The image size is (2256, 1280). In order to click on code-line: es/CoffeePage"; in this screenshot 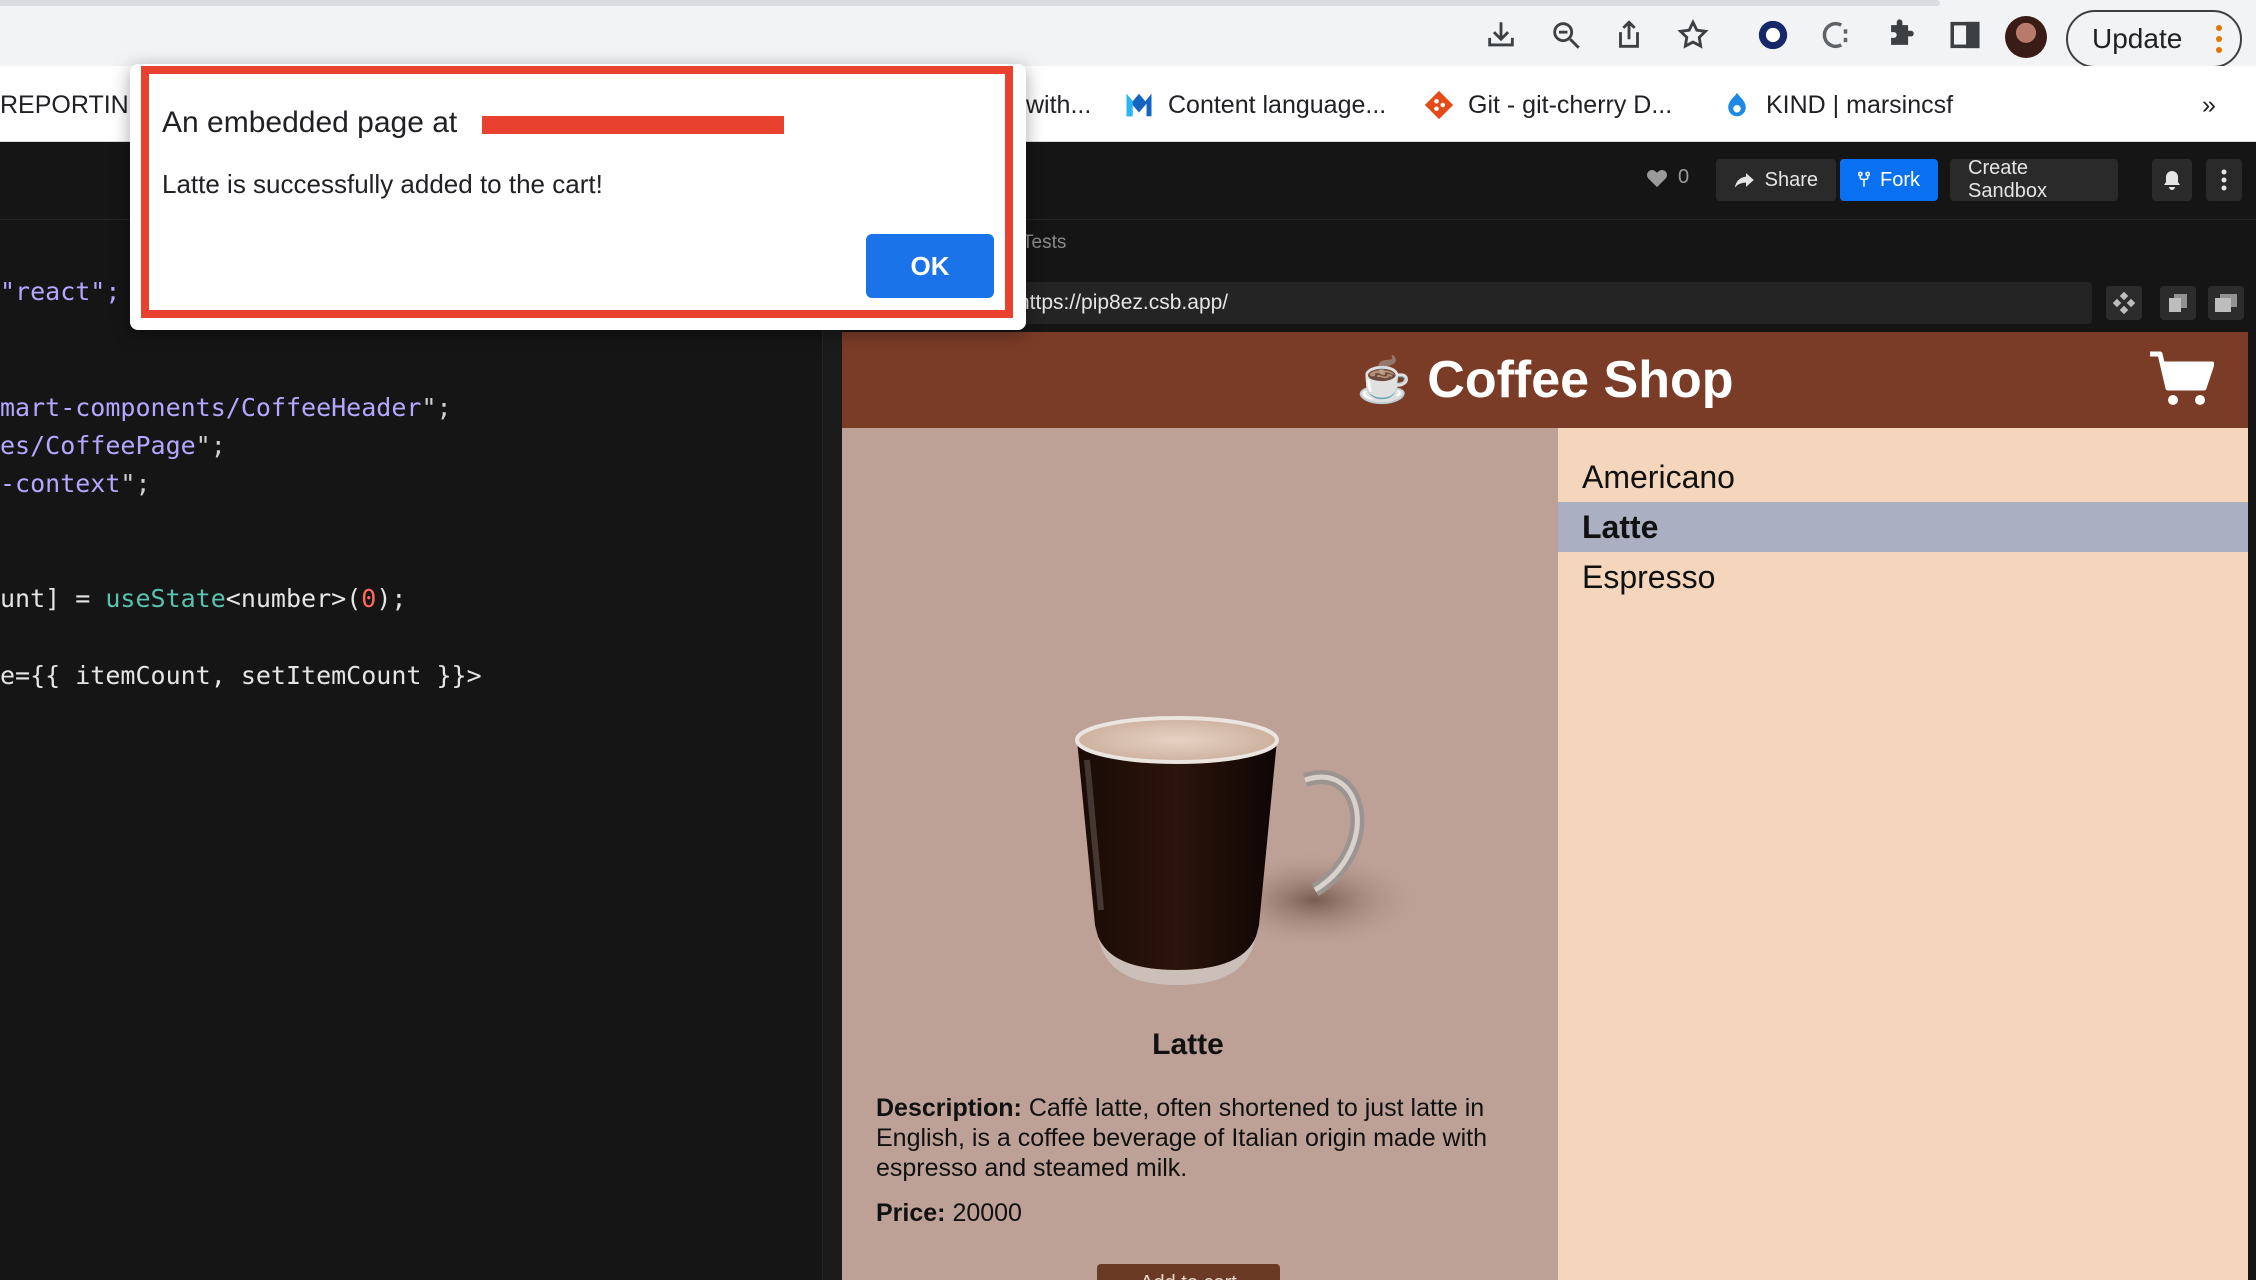, I will do `click(113, 445)`.